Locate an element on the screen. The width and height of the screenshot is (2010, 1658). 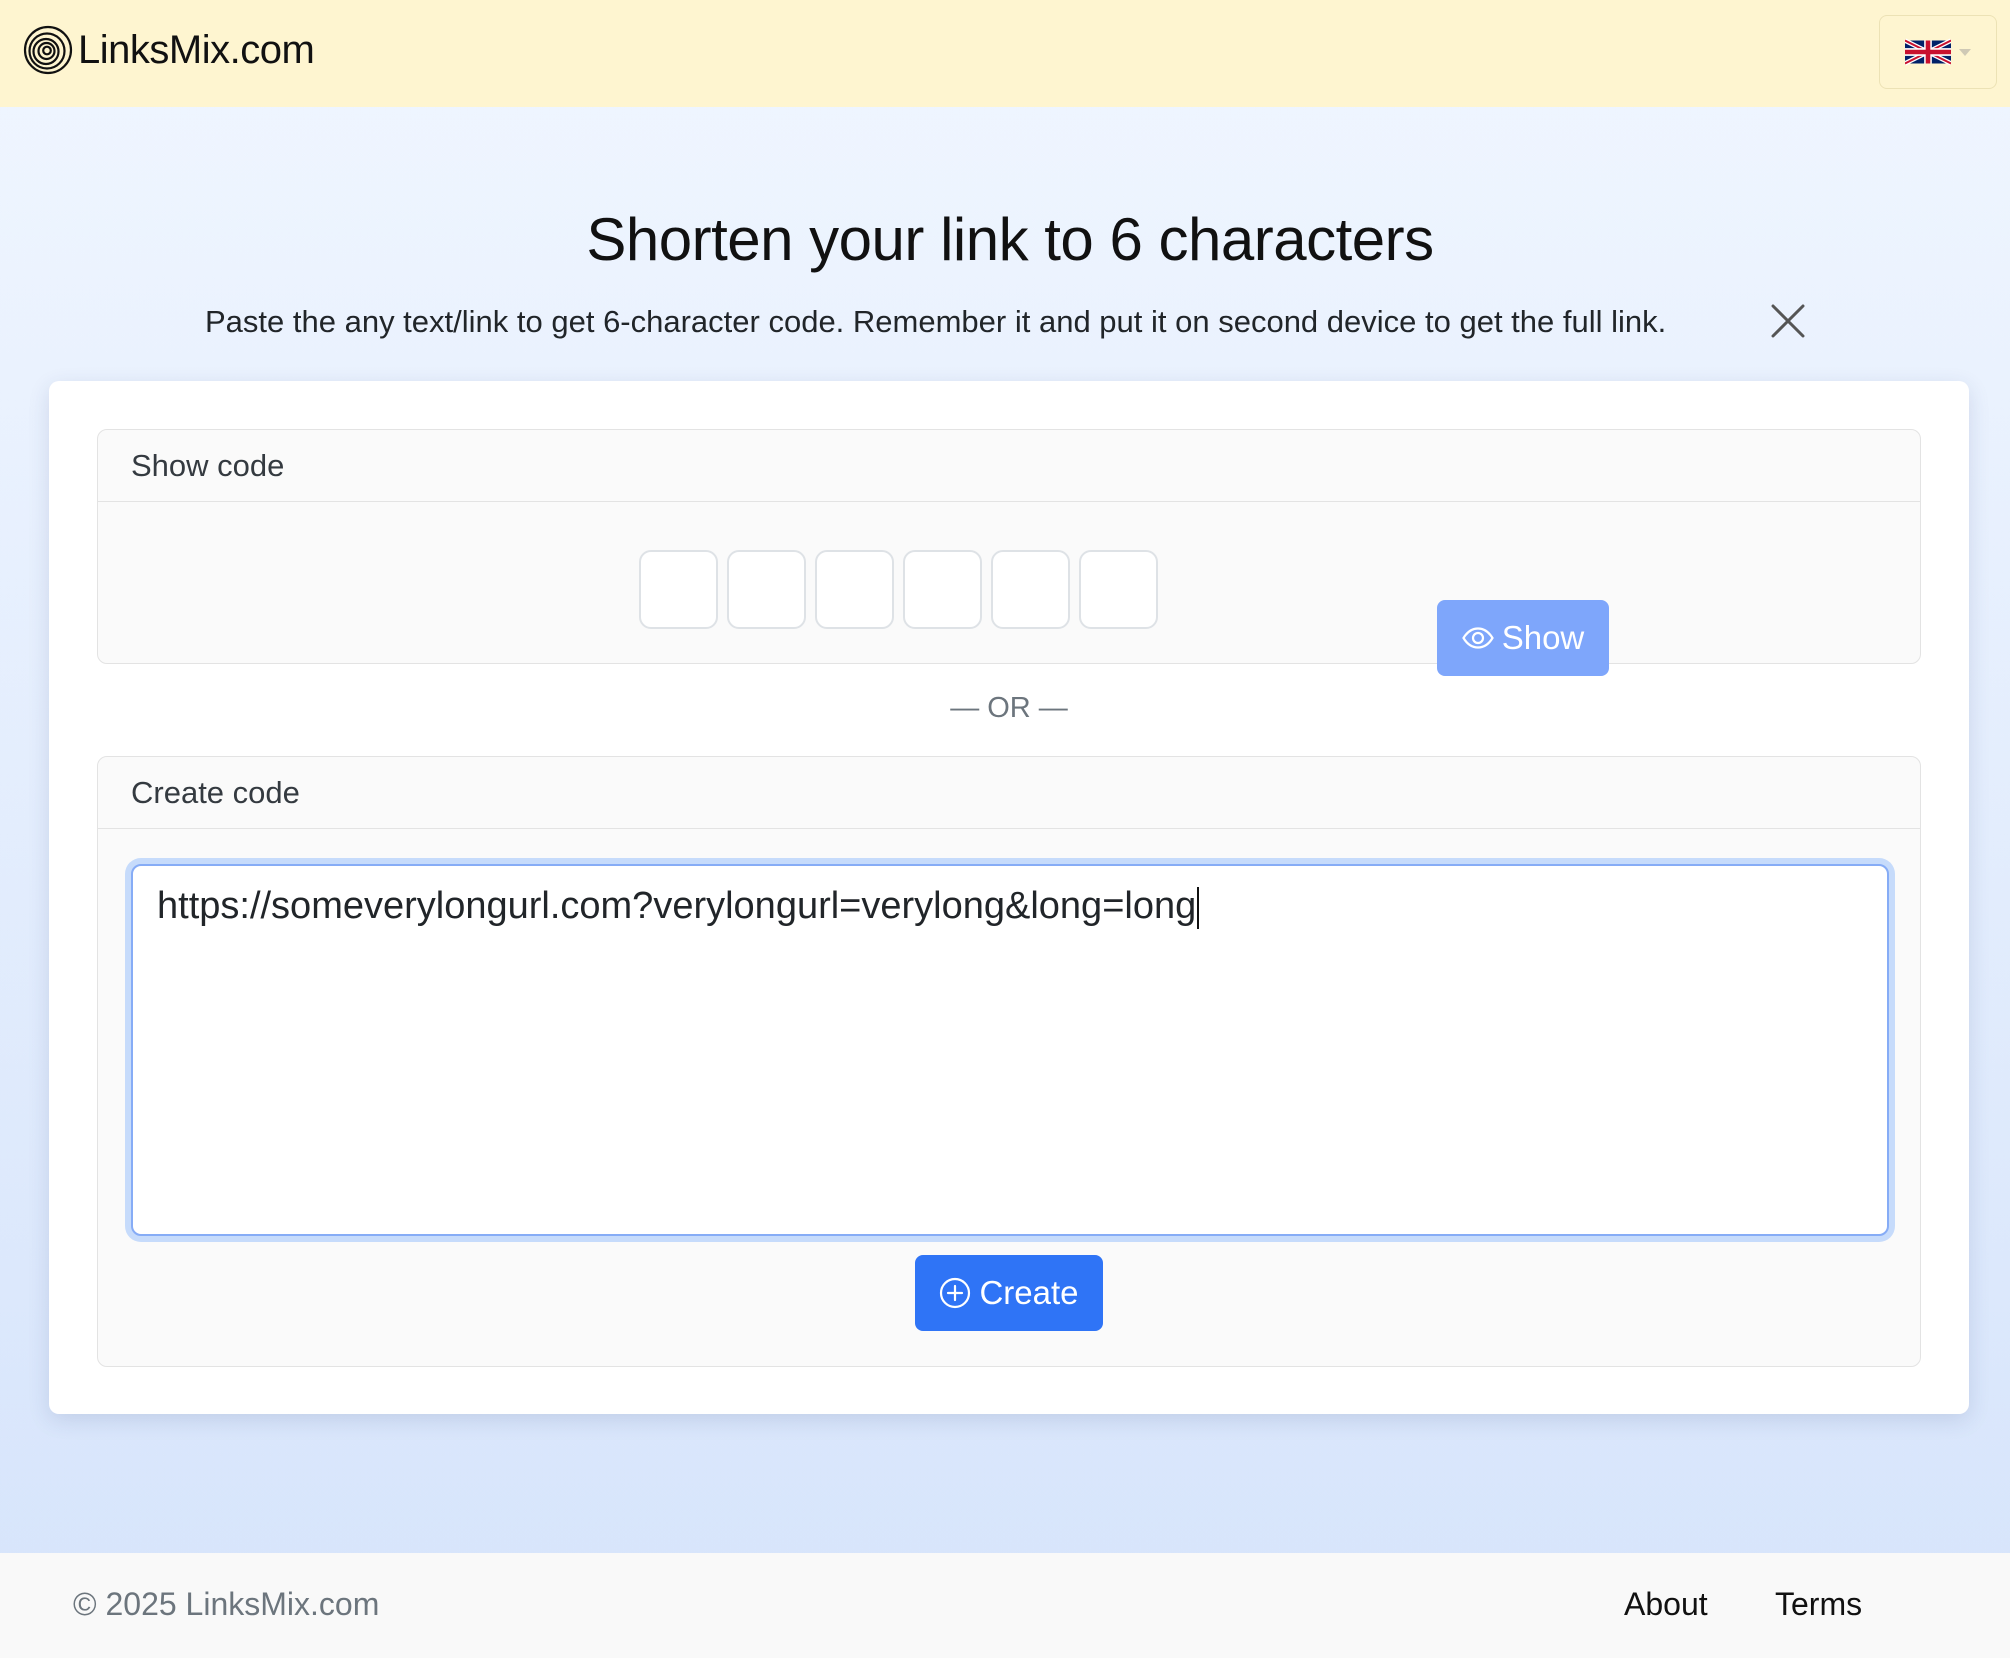
create-code-header: Create code is located at coordinates (1009, 793).